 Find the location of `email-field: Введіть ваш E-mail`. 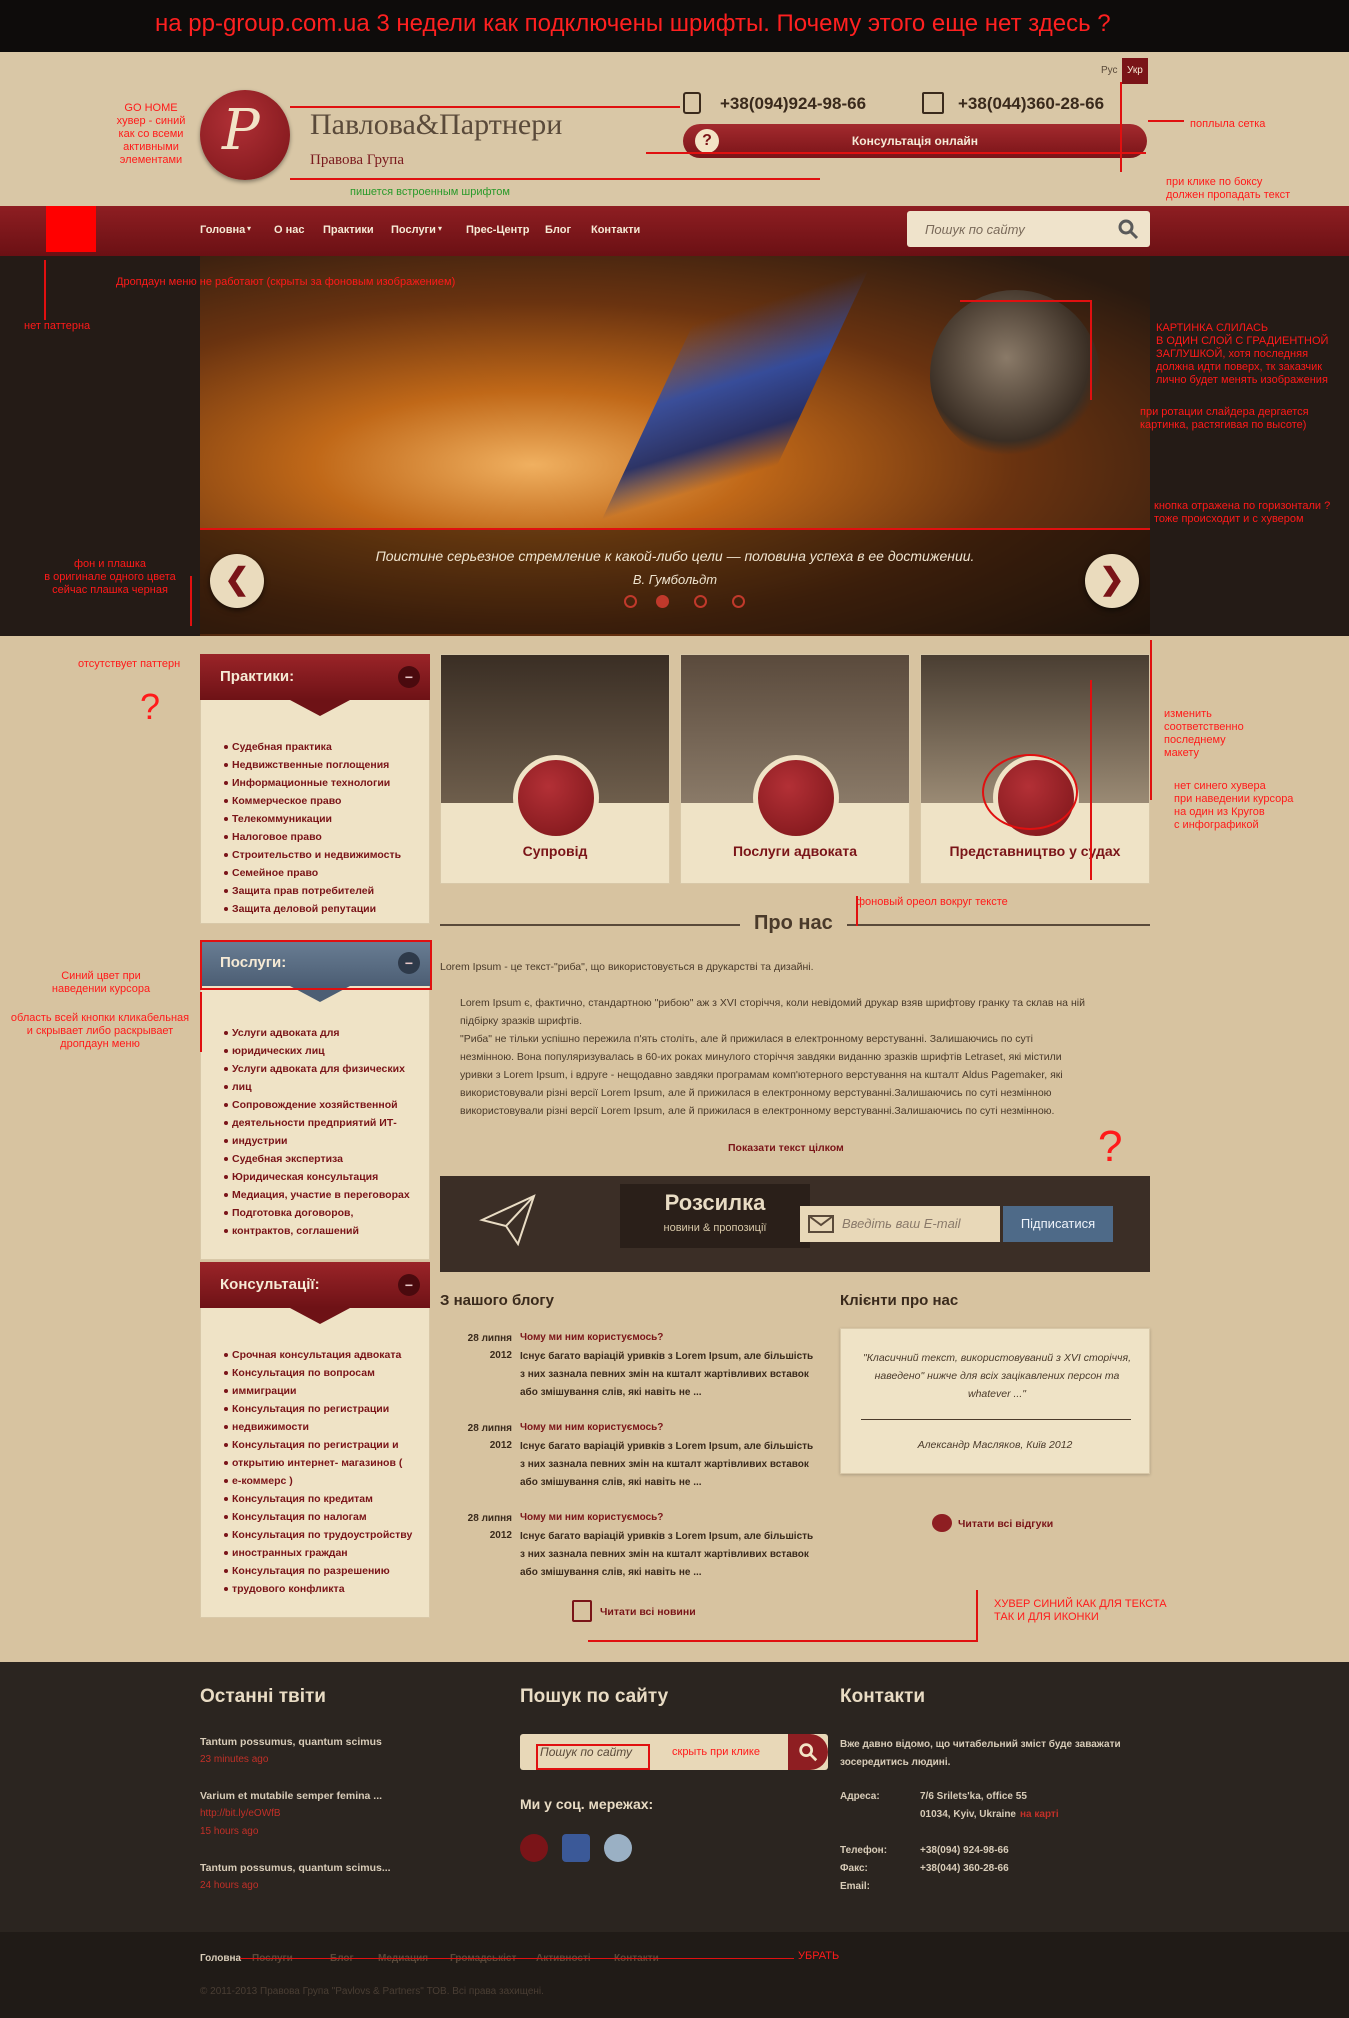

email-field: Введіть ваш E-mail is located at coordinates (900, 1224).